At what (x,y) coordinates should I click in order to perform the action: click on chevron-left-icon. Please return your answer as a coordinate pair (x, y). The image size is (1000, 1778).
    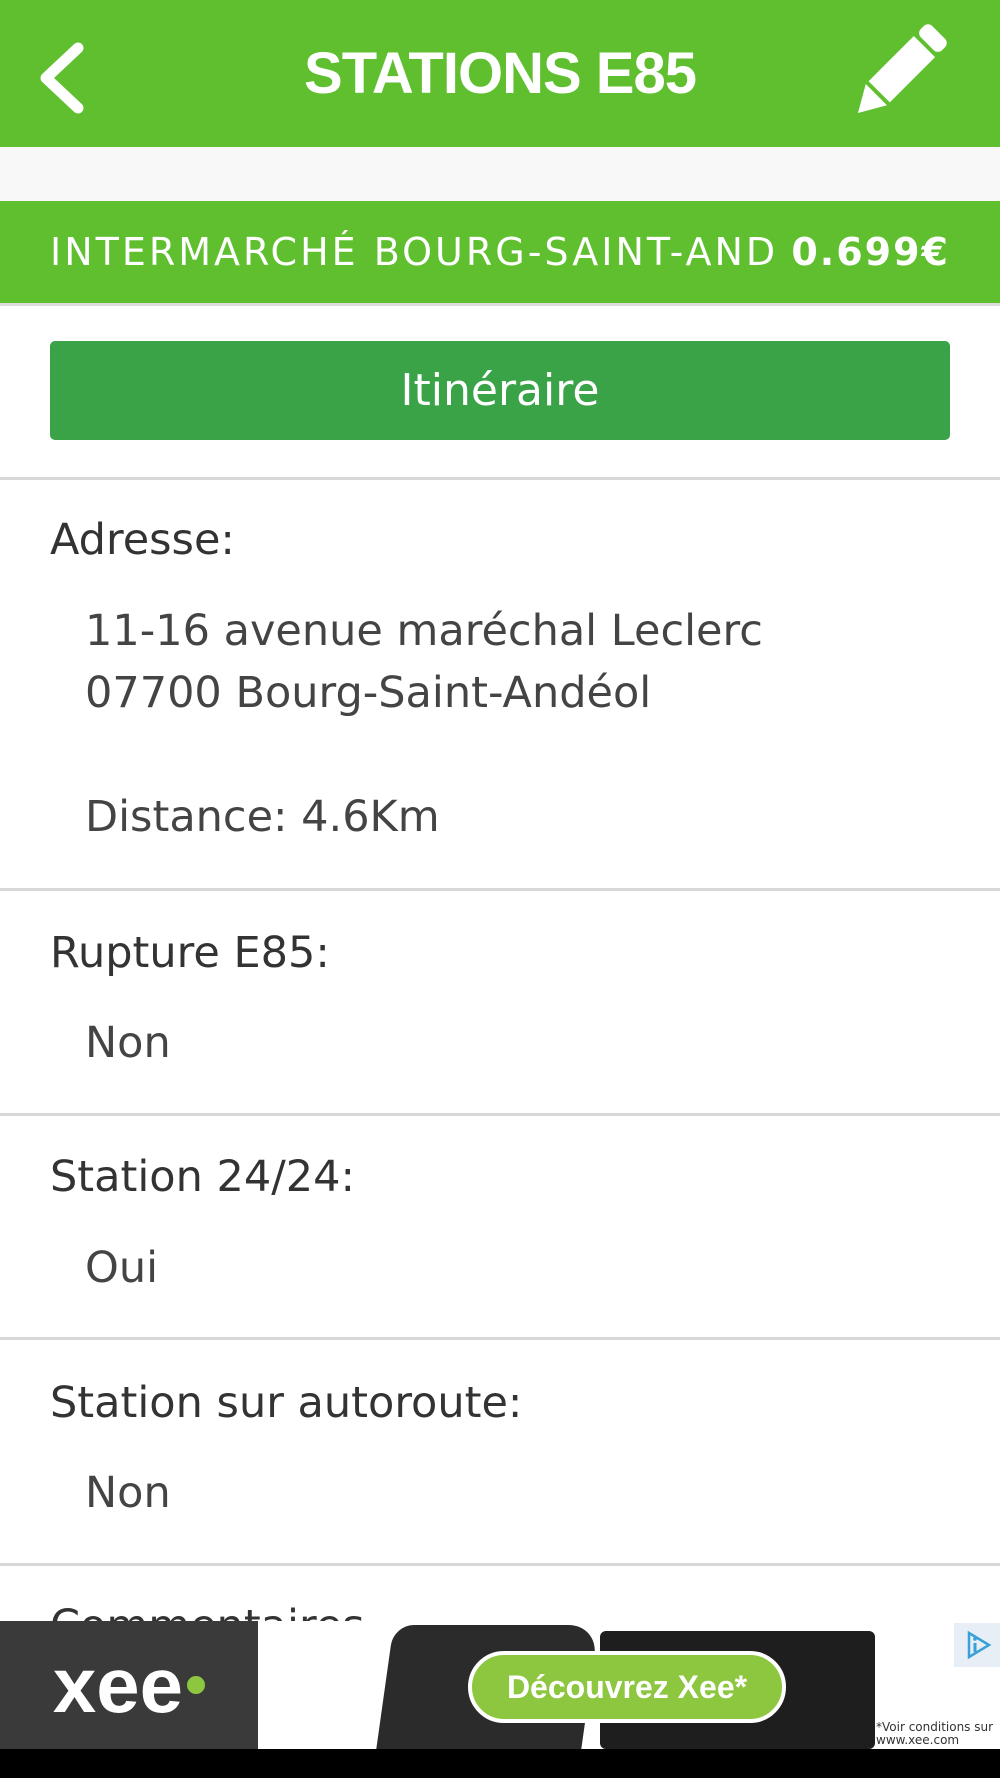
    Looking at the image, I should click on (62, 78).